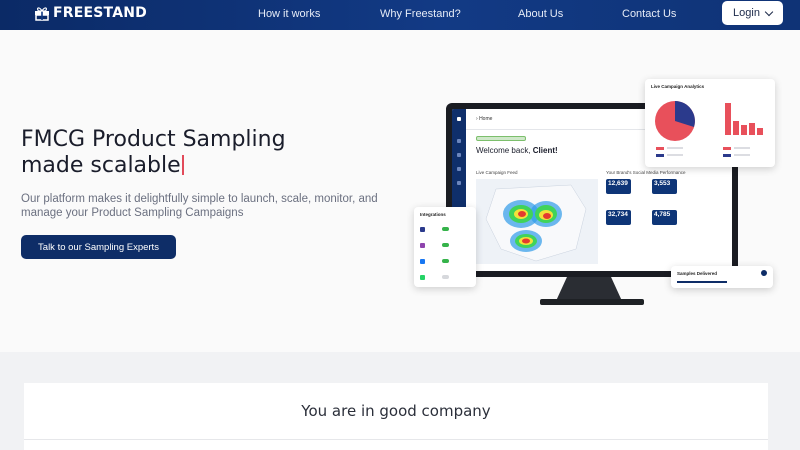 This screenshot has width=800, height=450. I want to click on login-button: Login, so click(752, 13).